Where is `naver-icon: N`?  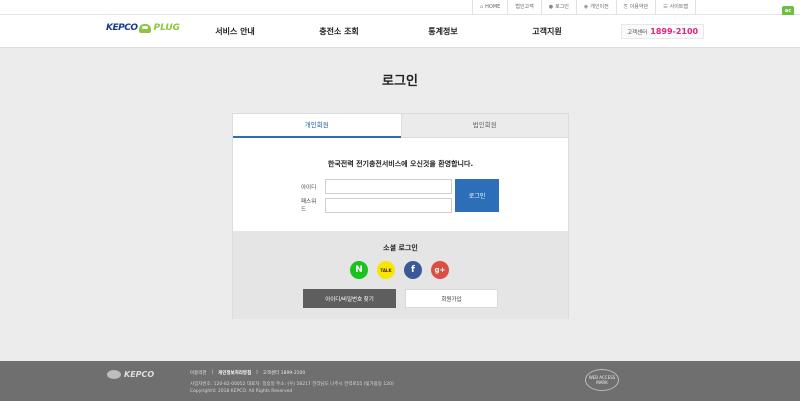 naver-icon: N is located at coordinates (359, 270).